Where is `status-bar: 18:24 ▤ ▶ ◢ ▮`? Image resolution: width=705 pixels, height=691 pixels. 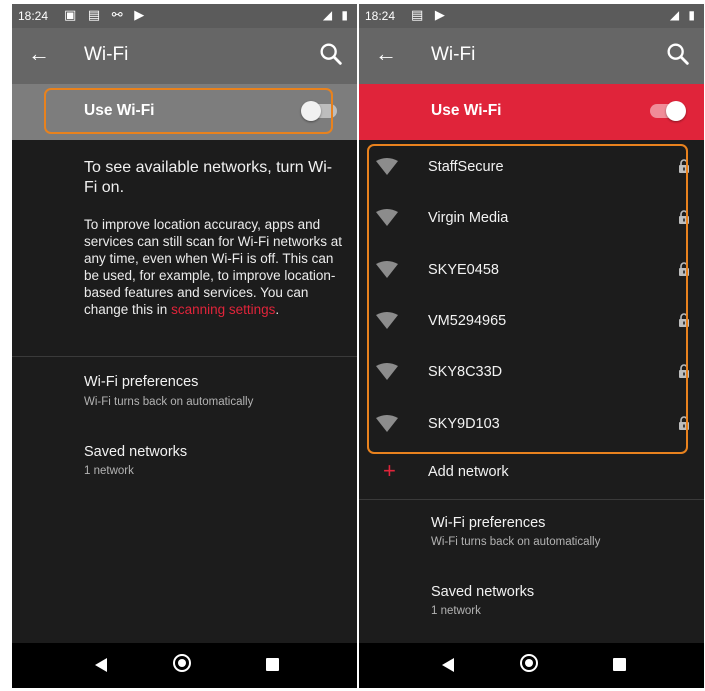
status-bar: 18:24 ▤ ▶ ◢ ▮ is located at coordinates (531, 16).